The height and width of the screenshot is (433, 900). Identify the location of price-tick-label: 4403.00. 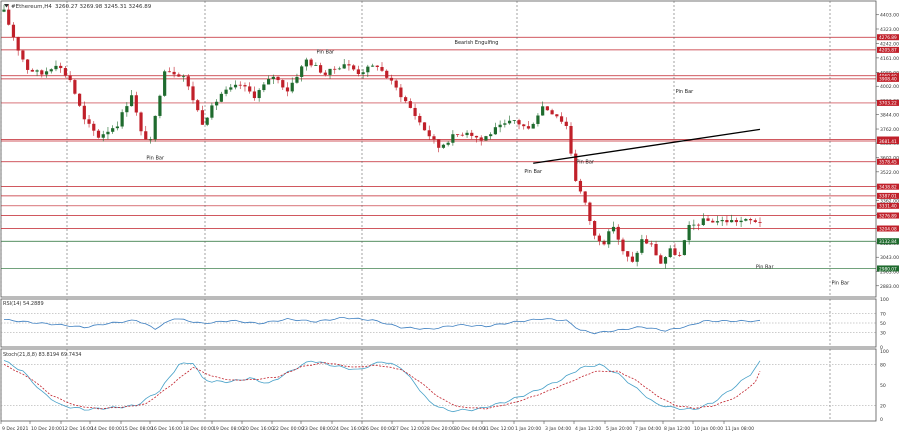
(889, 16).